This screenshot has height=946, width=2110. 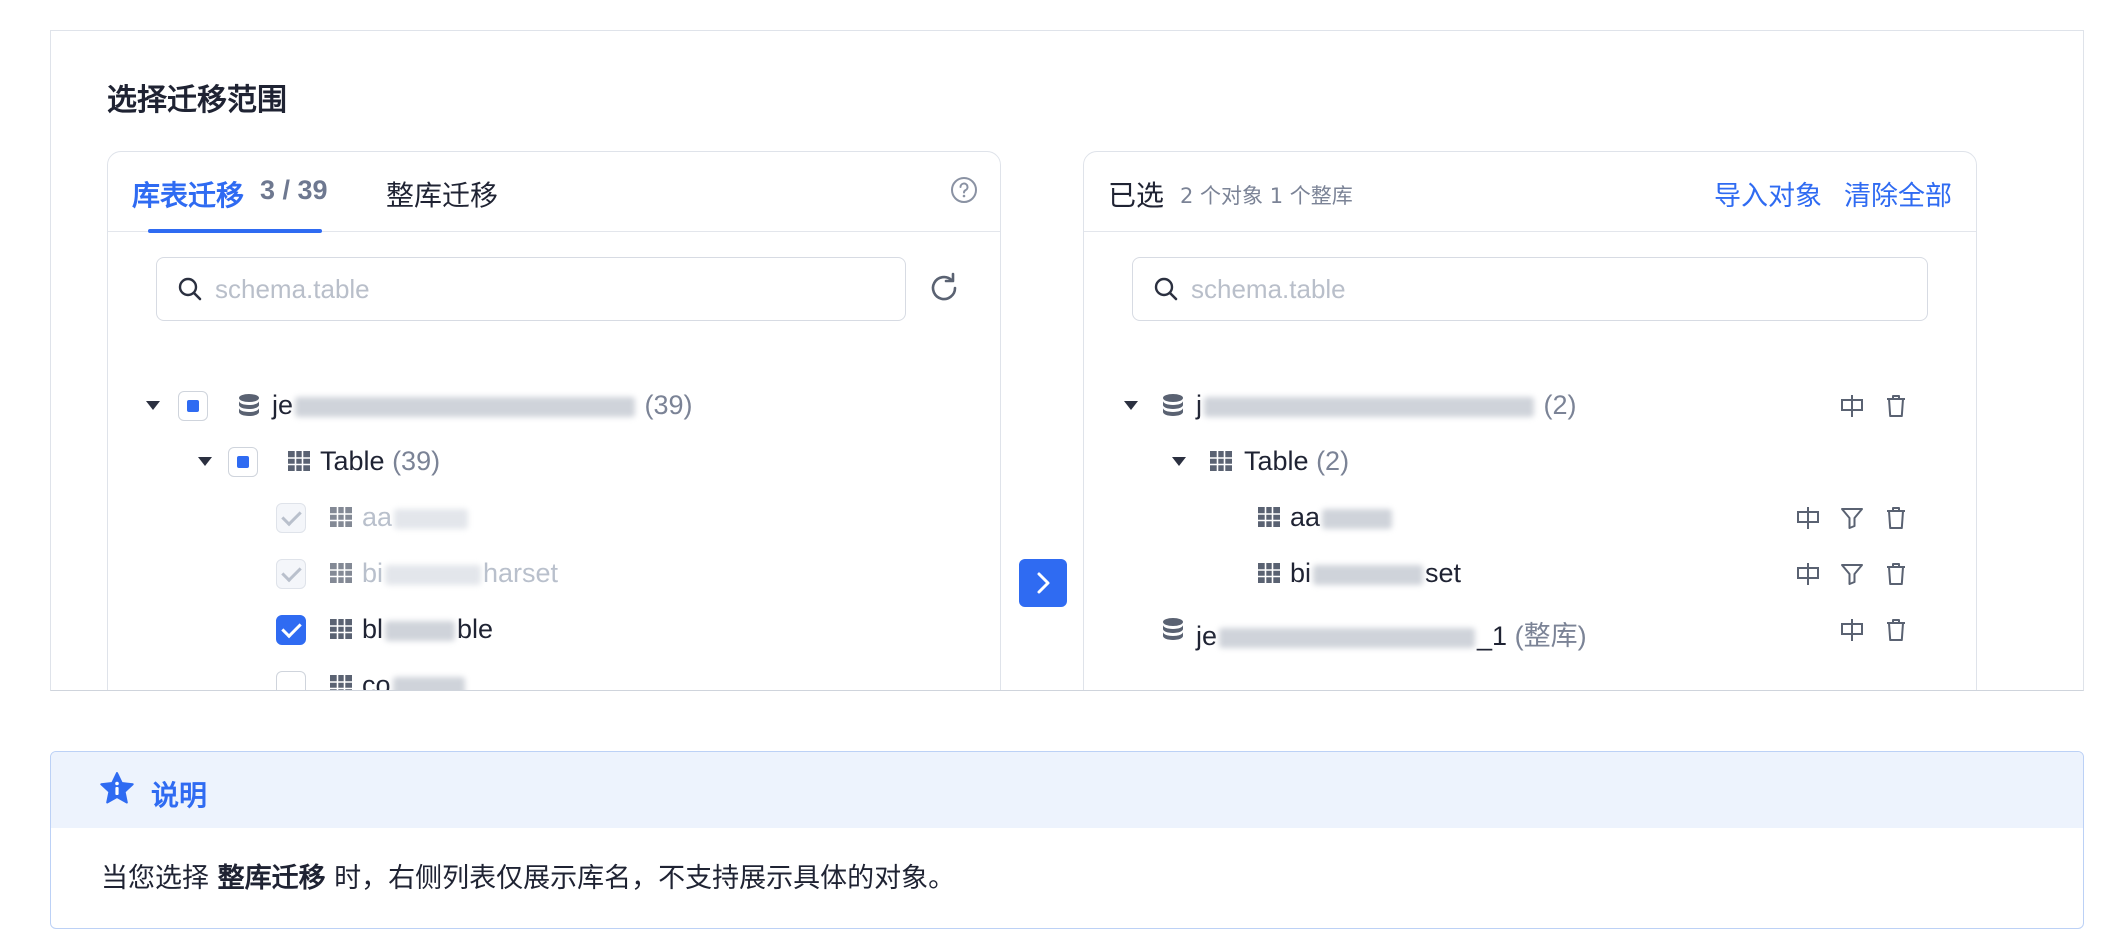 What do you see at coordinates (179, 795) in the screenshot?
I see `note-title: 说明` at bounding box center [179, 795].